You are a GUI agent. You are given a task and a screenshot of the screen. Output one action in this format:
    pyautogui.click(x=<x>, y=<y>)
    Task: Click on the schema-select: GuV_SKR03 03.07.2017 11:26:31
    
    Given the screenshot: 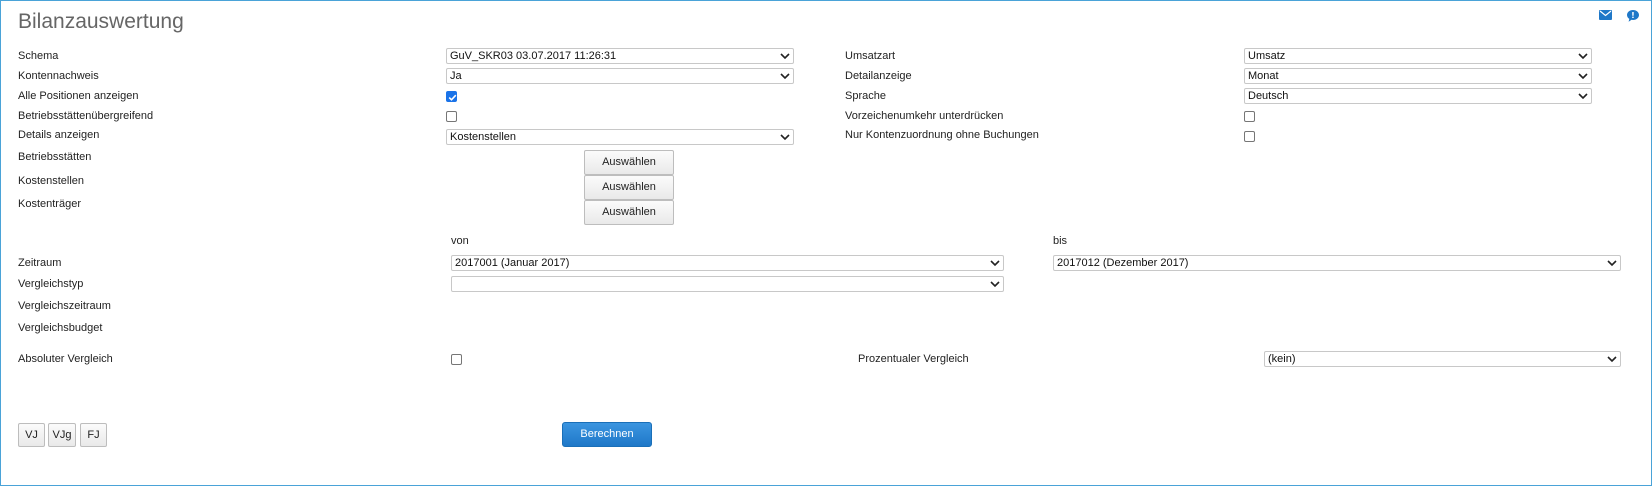 What is the action you would take?
    pyautogui.click(x=620, y=56)
    